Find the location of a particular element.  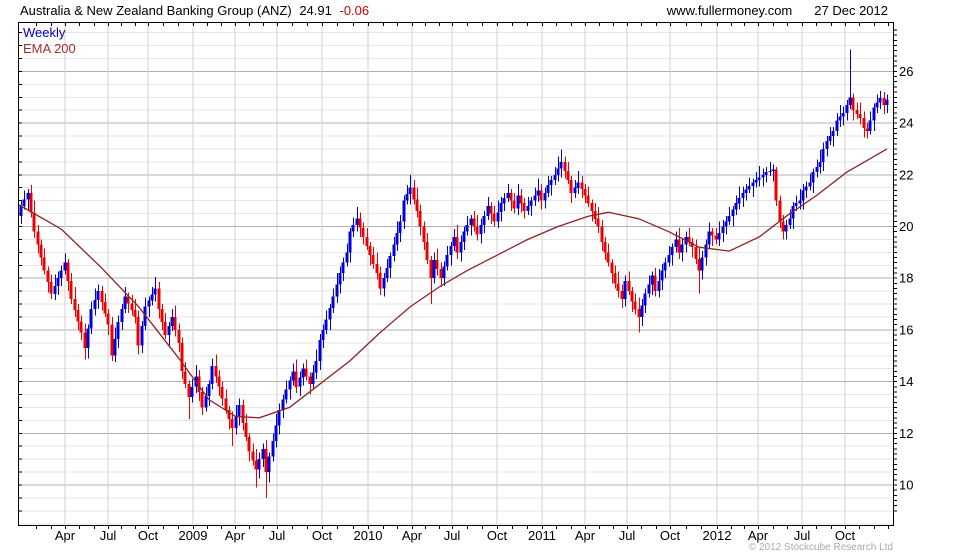

y-axis-label: 10 is located at coordinates (906, 485).